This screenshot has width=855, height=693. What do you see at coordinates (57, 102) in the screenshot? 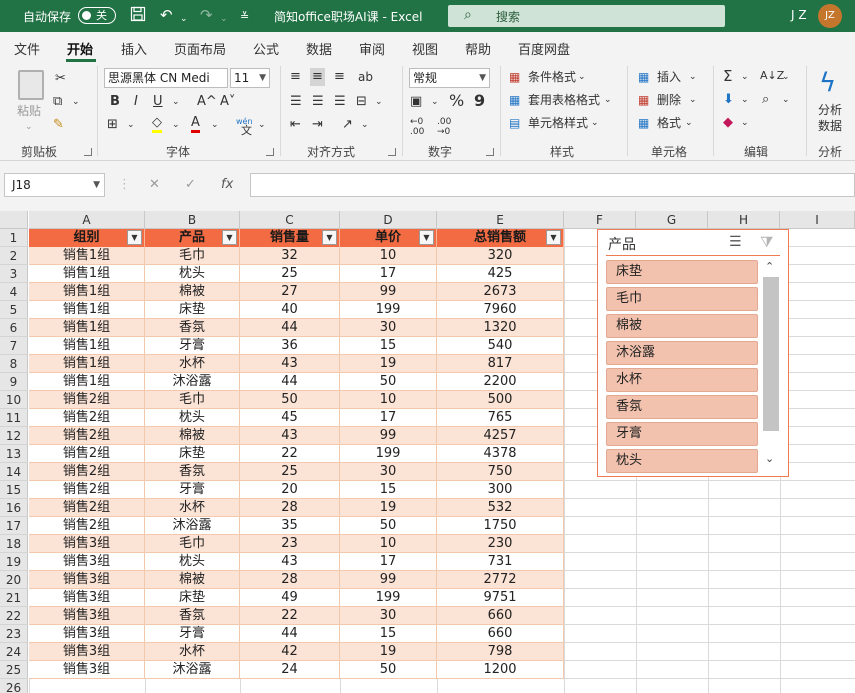
I see `copy-icon: ⧉` at bounding box center [57, 102].